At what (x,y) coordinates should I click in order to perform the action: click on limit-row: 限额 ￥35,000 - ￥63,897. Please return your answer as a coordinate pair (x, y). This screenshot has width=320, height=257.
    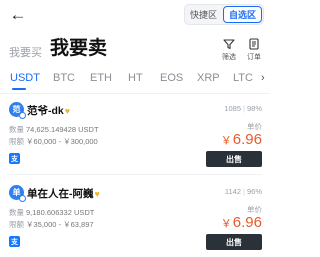
    Looking at the image, I should click on (51, 224).